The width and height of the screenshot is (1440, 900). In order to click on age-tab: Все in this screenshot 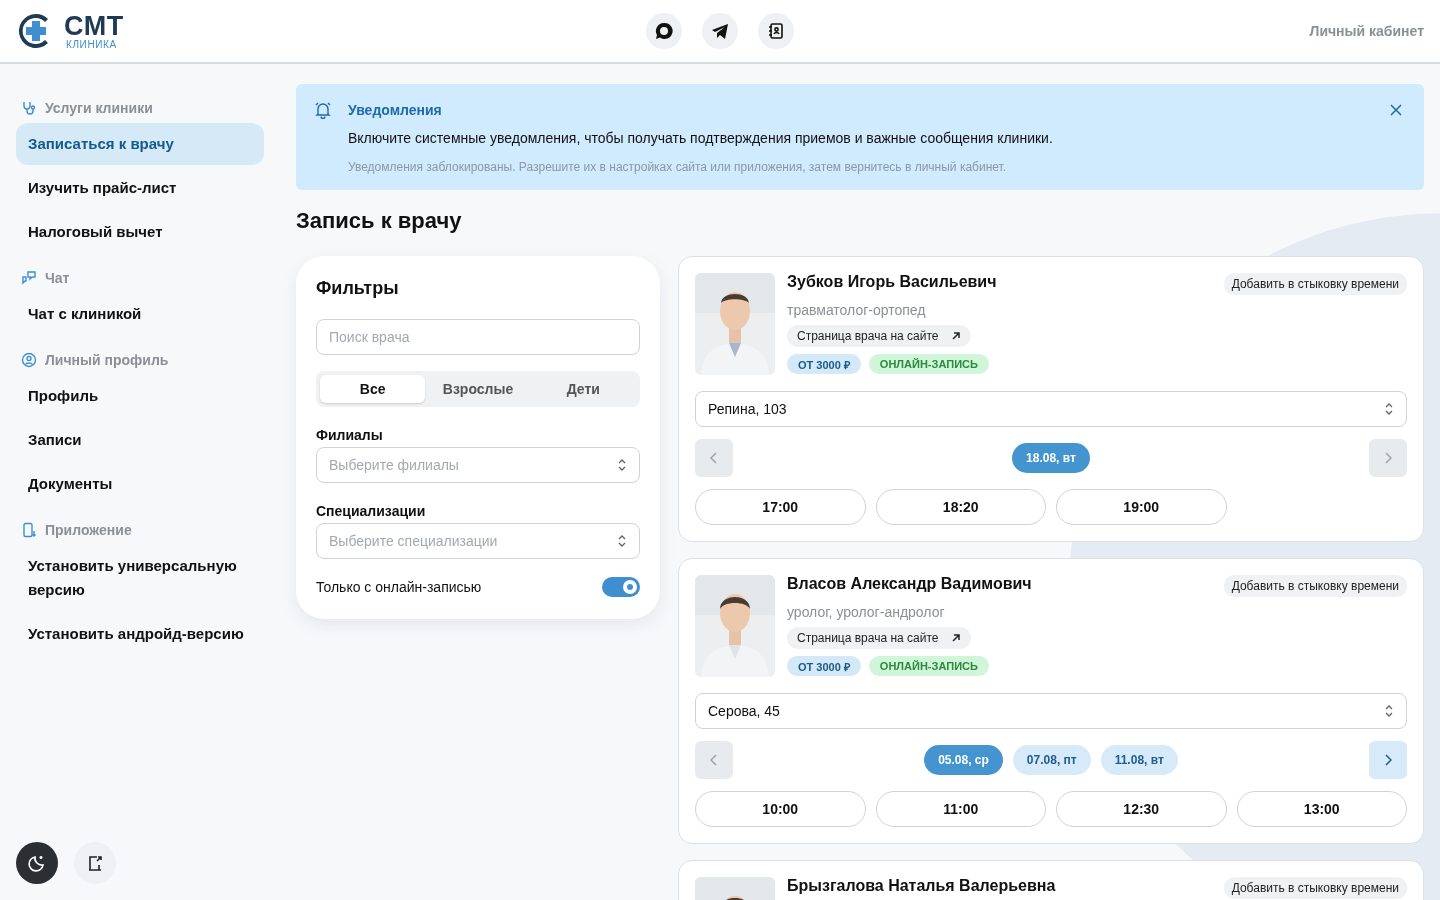, I will do `click(373, 389)`.